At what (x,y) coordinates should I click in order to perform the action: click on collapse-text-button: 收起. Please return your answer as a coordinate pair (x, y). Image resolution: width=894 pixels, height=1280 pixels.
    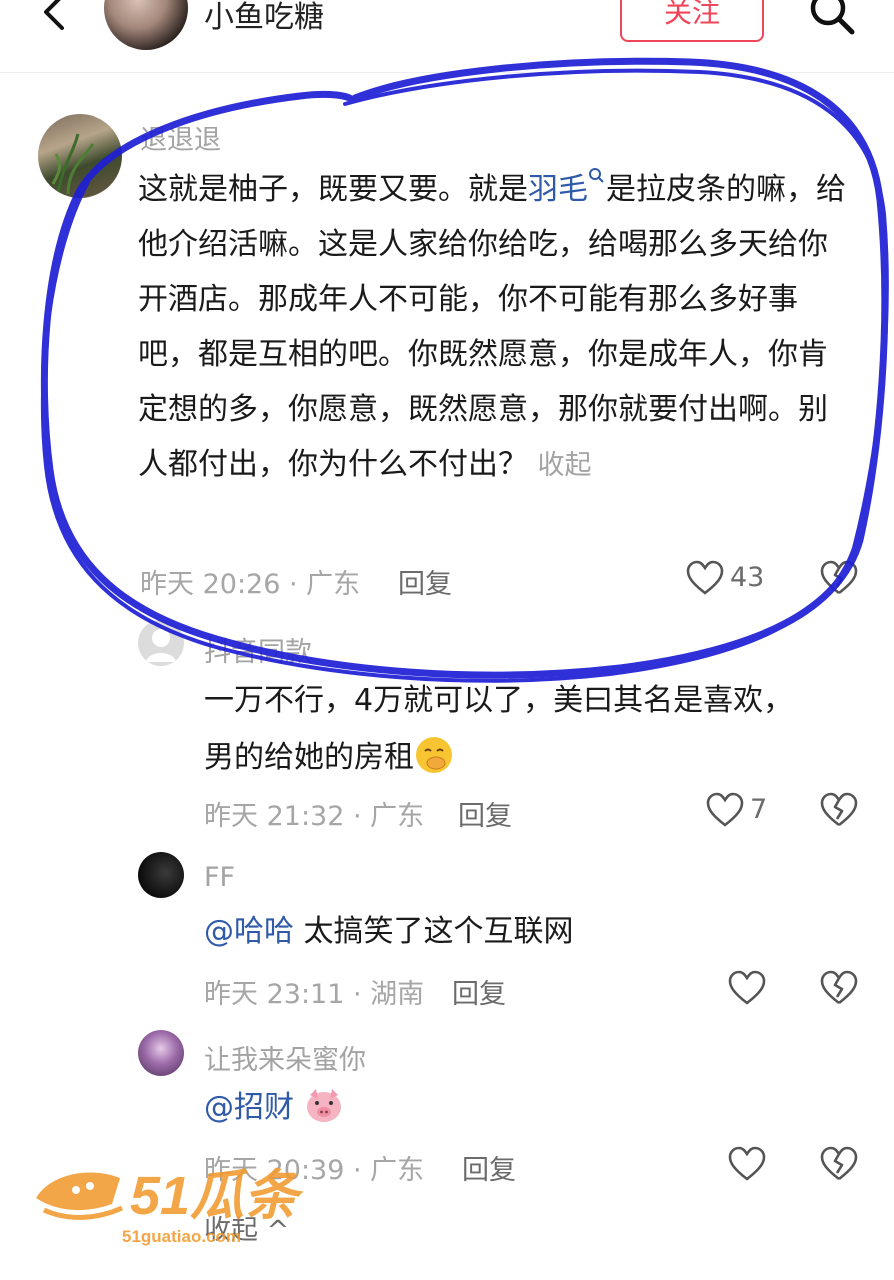
    Looking at the image, I should click on (565, 465).